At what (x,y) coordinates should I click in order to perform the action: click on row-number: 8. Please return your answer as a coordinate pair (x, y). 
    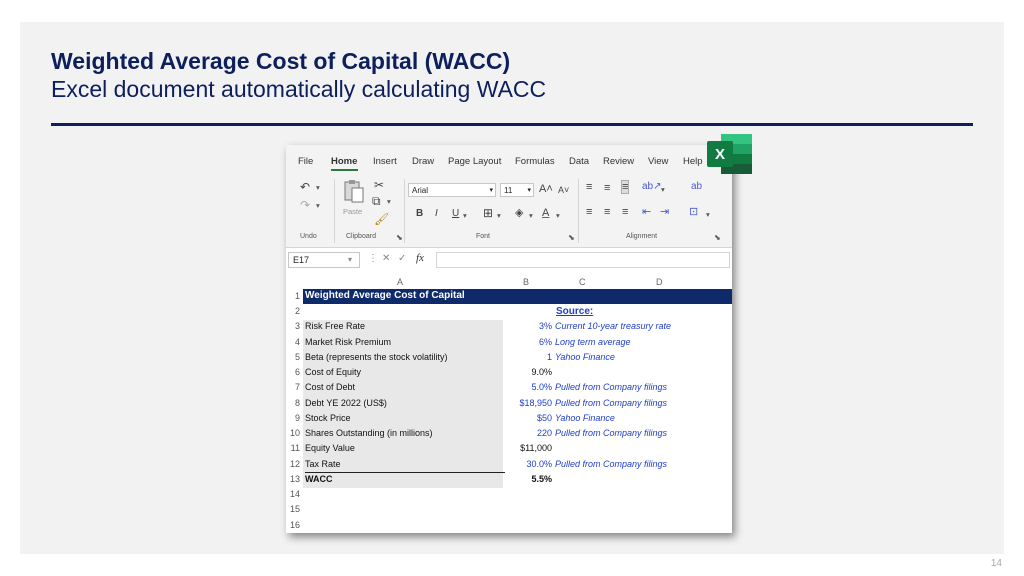
    Looking at the image, I should click on (293, 403).